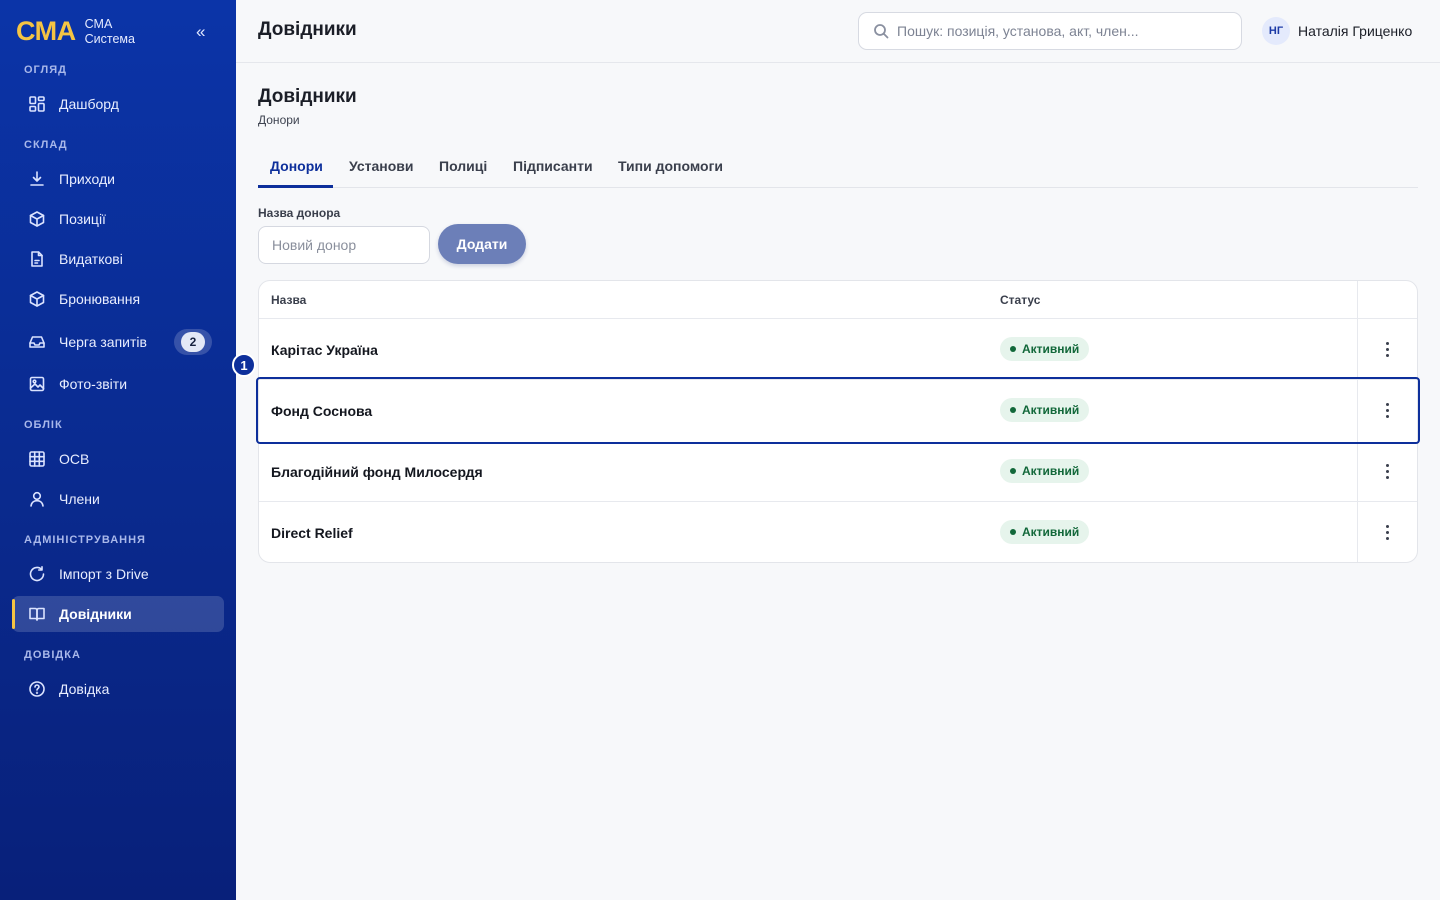 The height and width of the screenshot is (900, 1440). What do you see at coordinates (37, 104) in the screenshot?
I see `dashboard-icon` at bounding box center [37, 104].